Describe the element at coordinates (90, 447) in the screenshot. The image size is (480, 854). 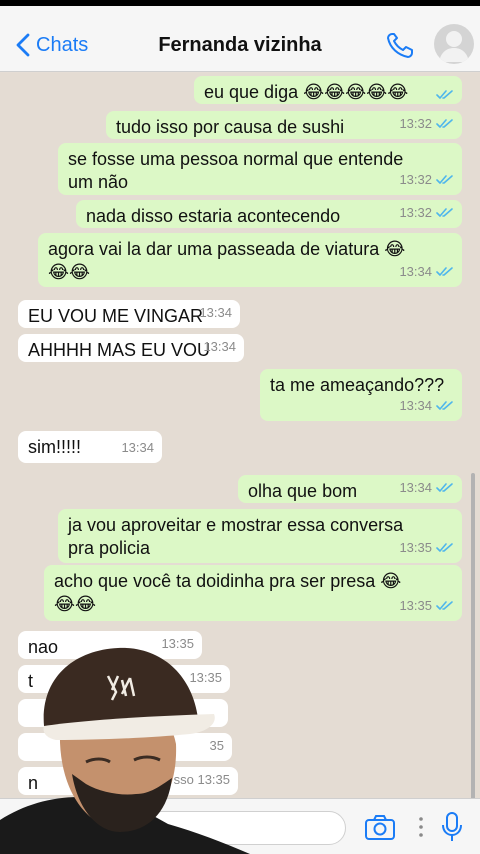
I see `incoming-message: sim!!!!! 13:34` at that location.